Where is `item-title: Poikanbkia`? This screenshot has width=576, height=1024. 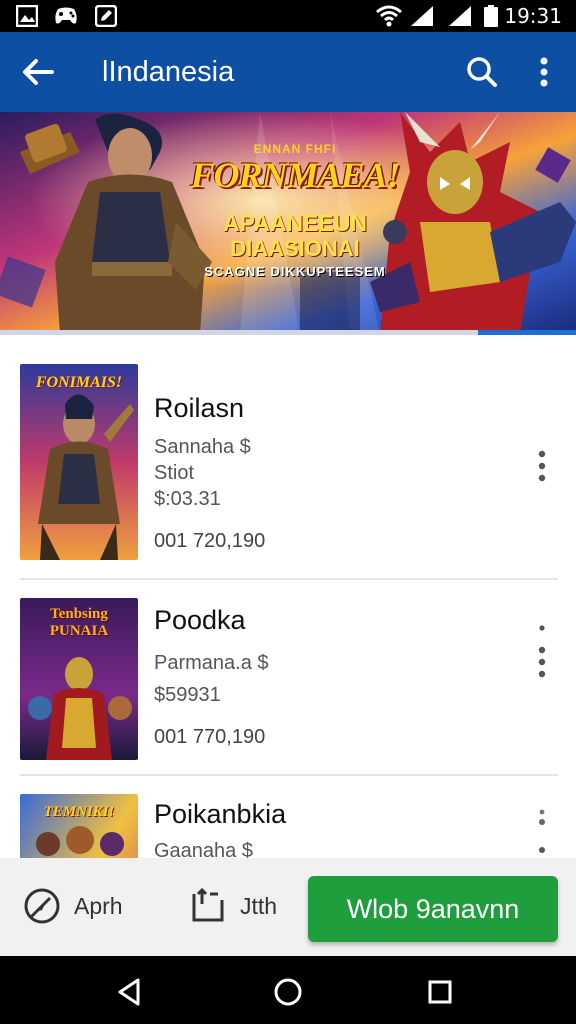 item-title: Poikanbkia is located at coordinates (220, 814).